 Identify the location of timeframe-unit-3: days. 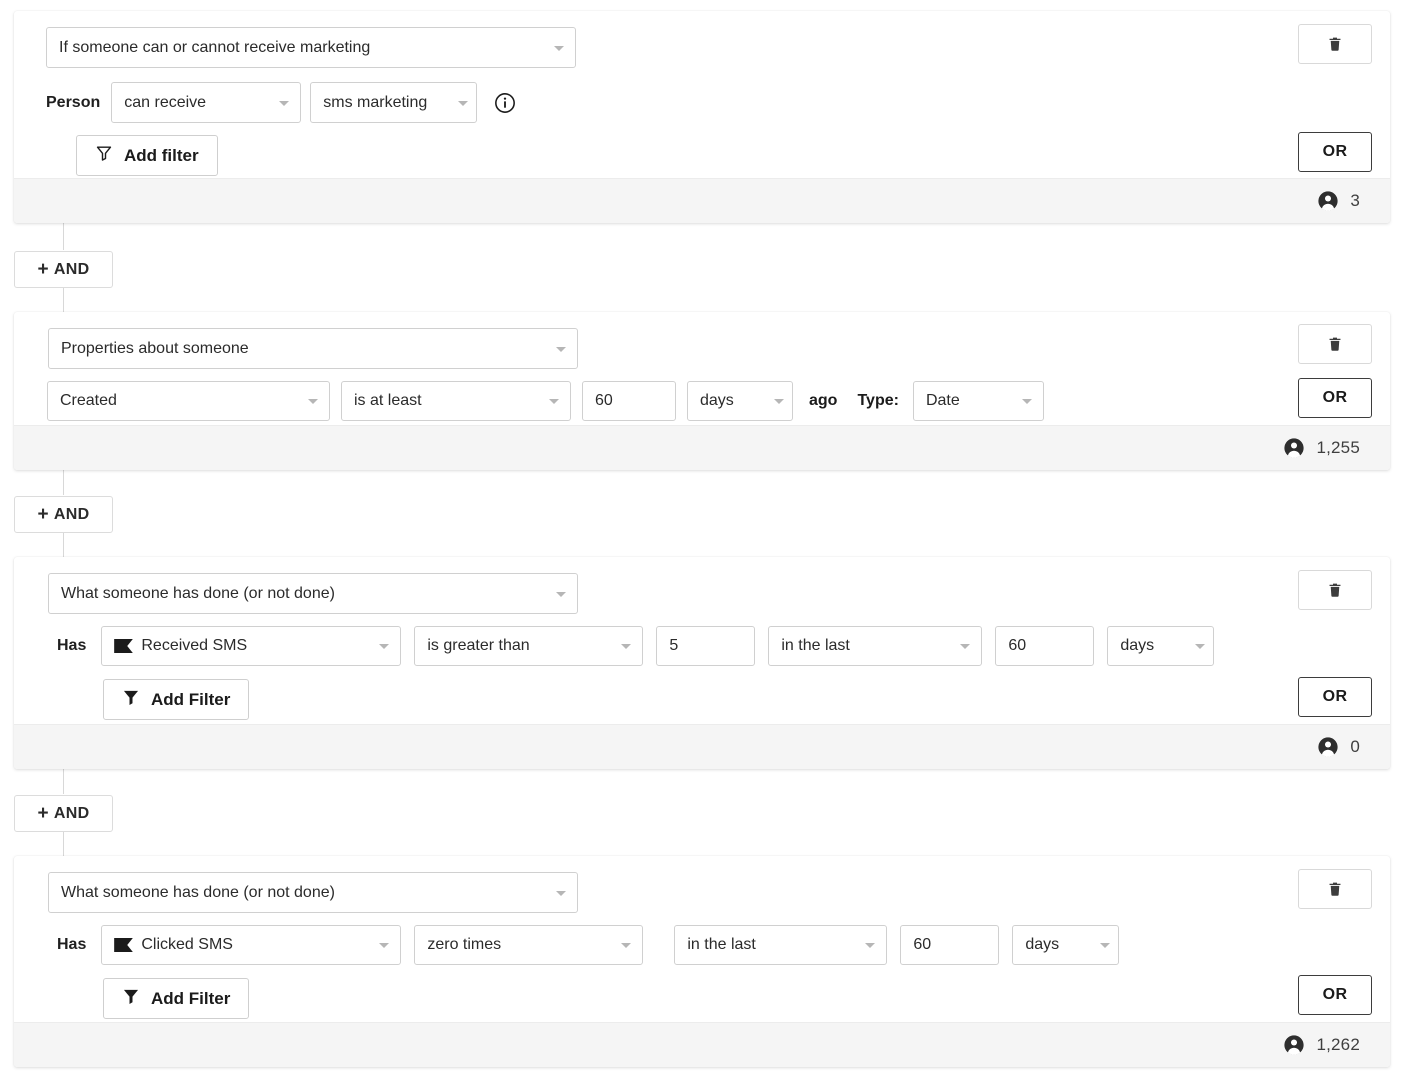
(1161, 646).